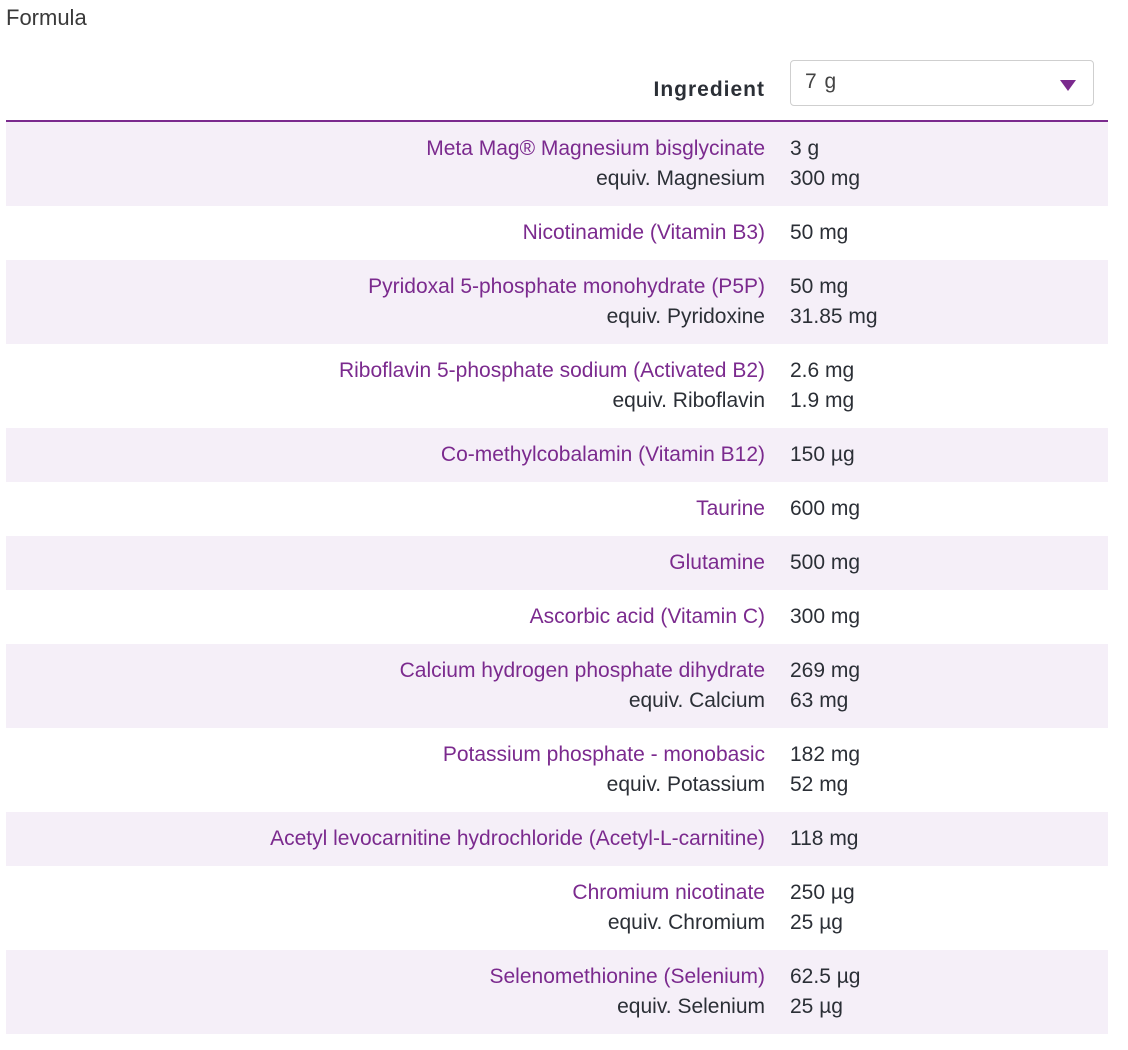 The width and height of the screenshot is (1128, 1050). I want to click on ingredient-name: Co-methylcobalamin (Vitamin B12), so click(385, 455).